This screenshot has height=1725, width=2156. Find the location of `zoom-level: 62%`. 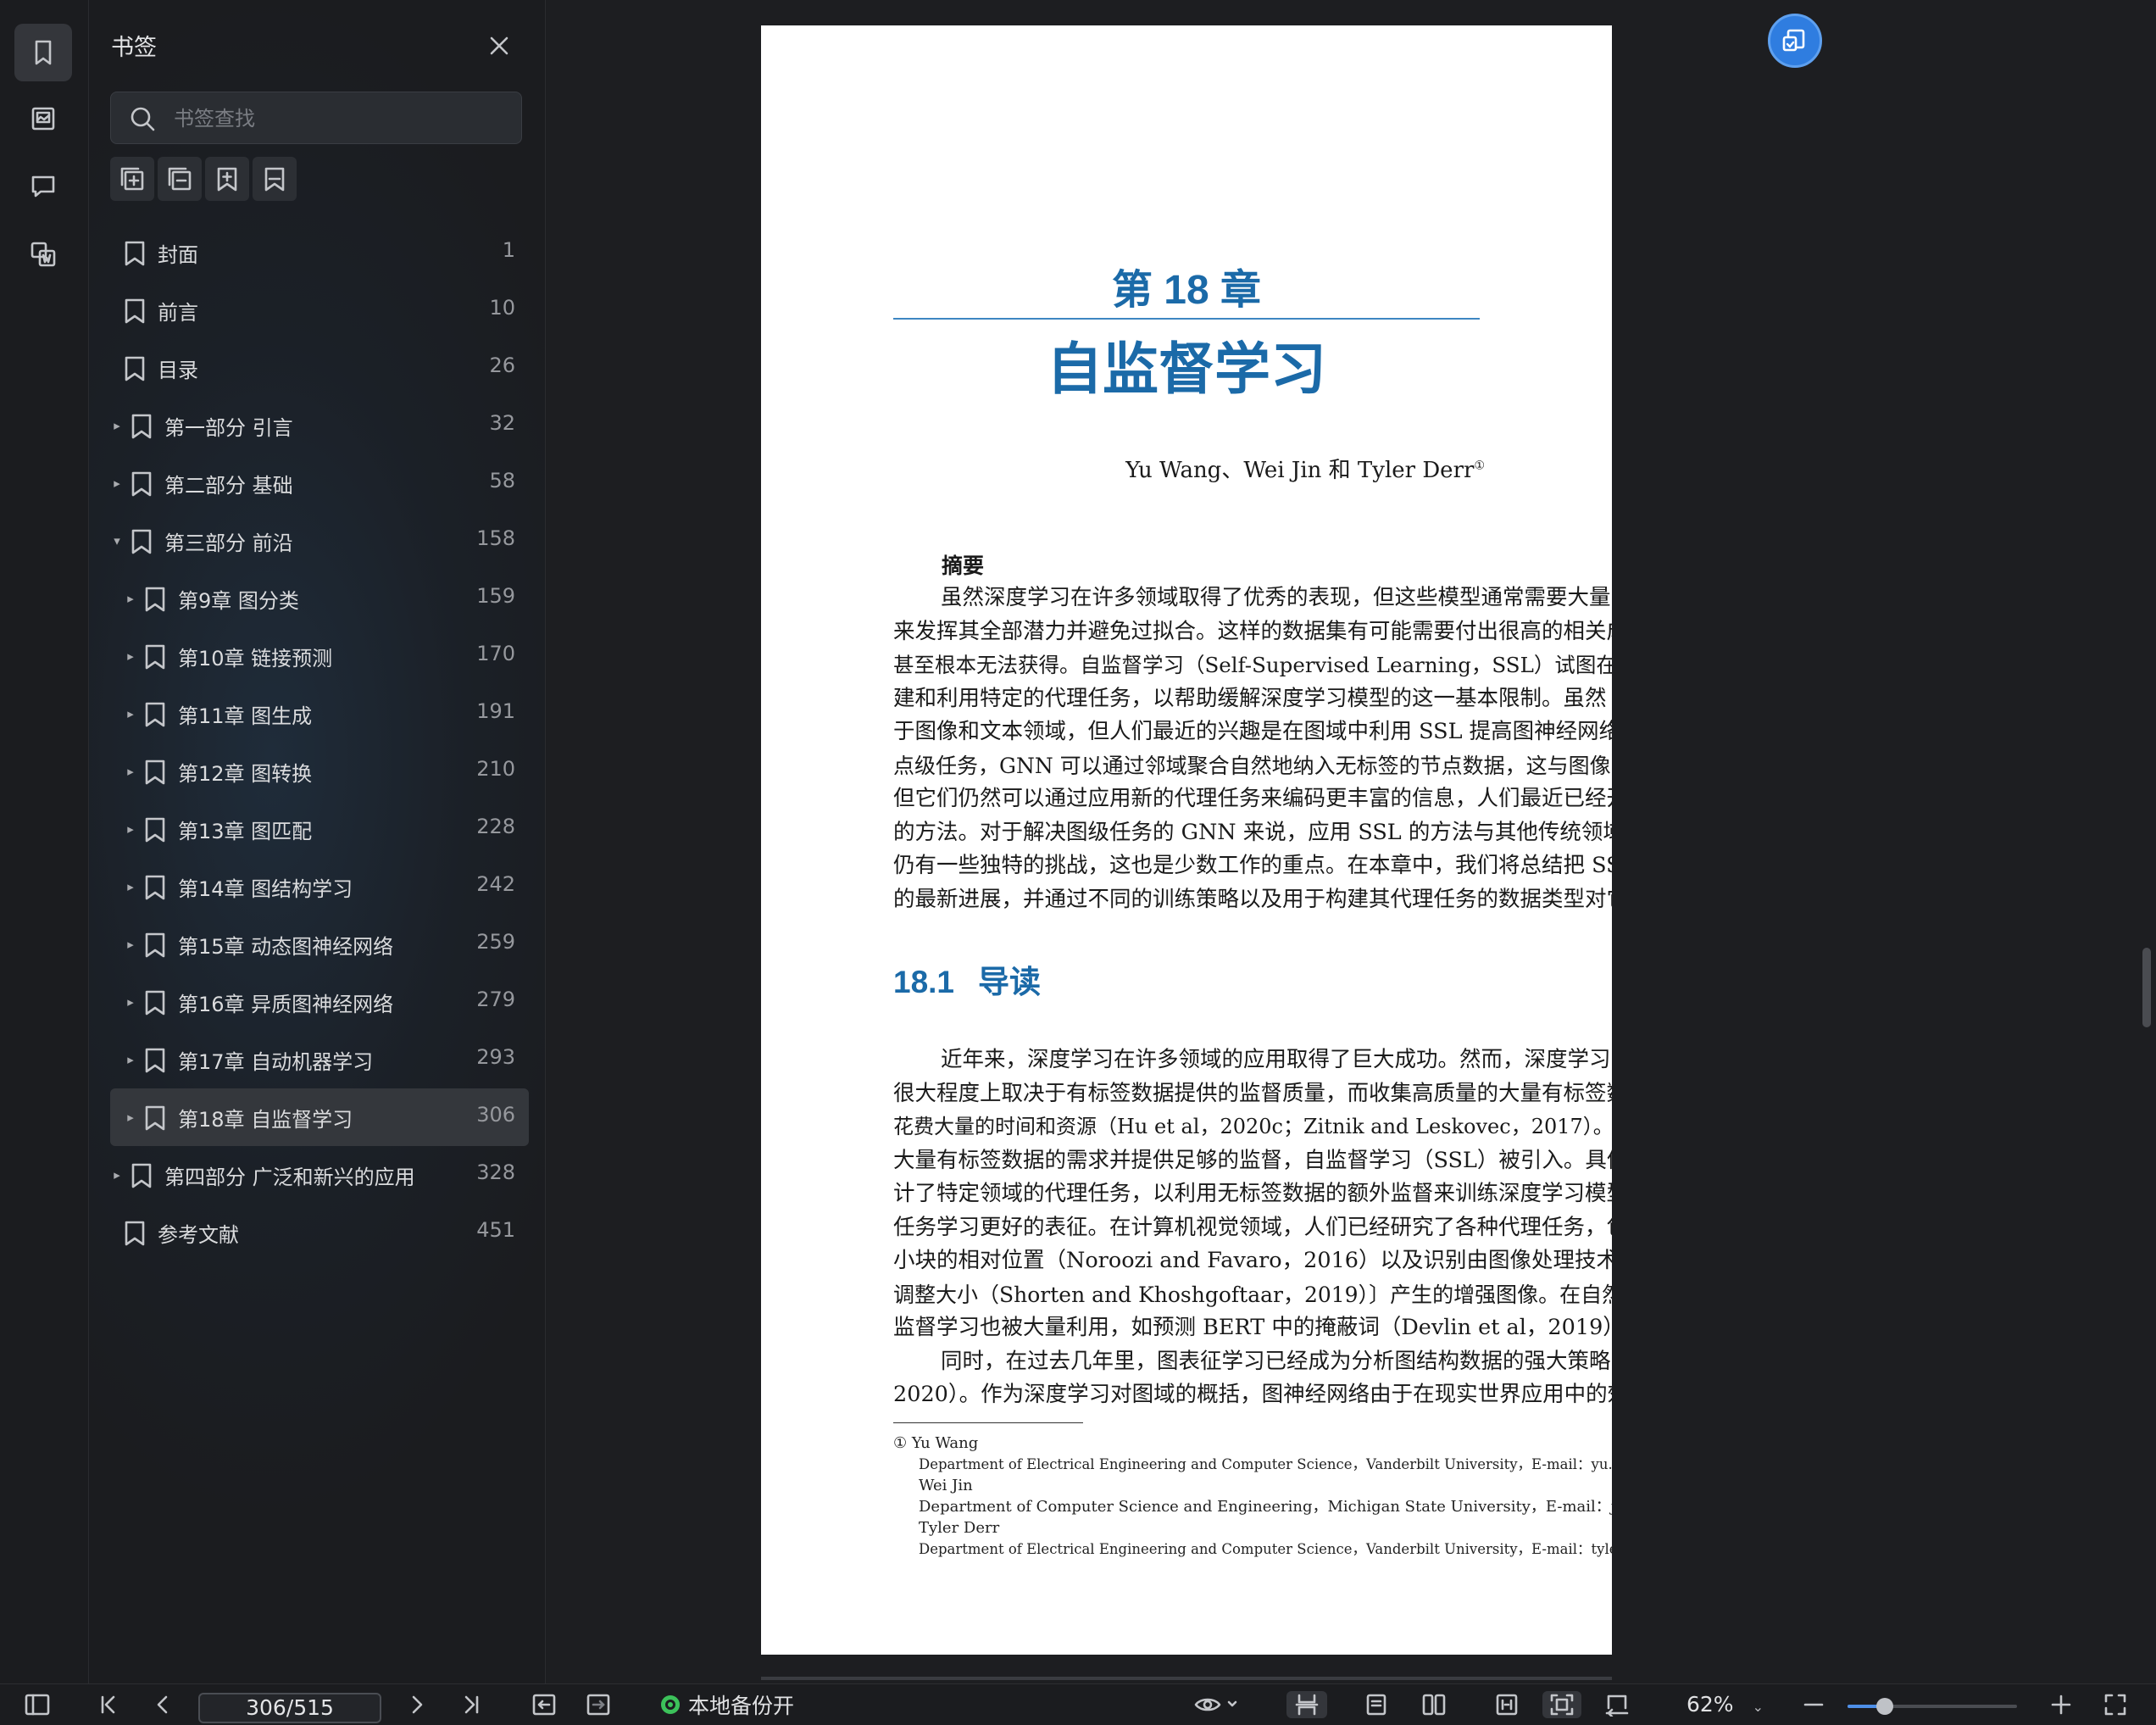

zoom-level: 62% is located at coordinates (1710, 1704).